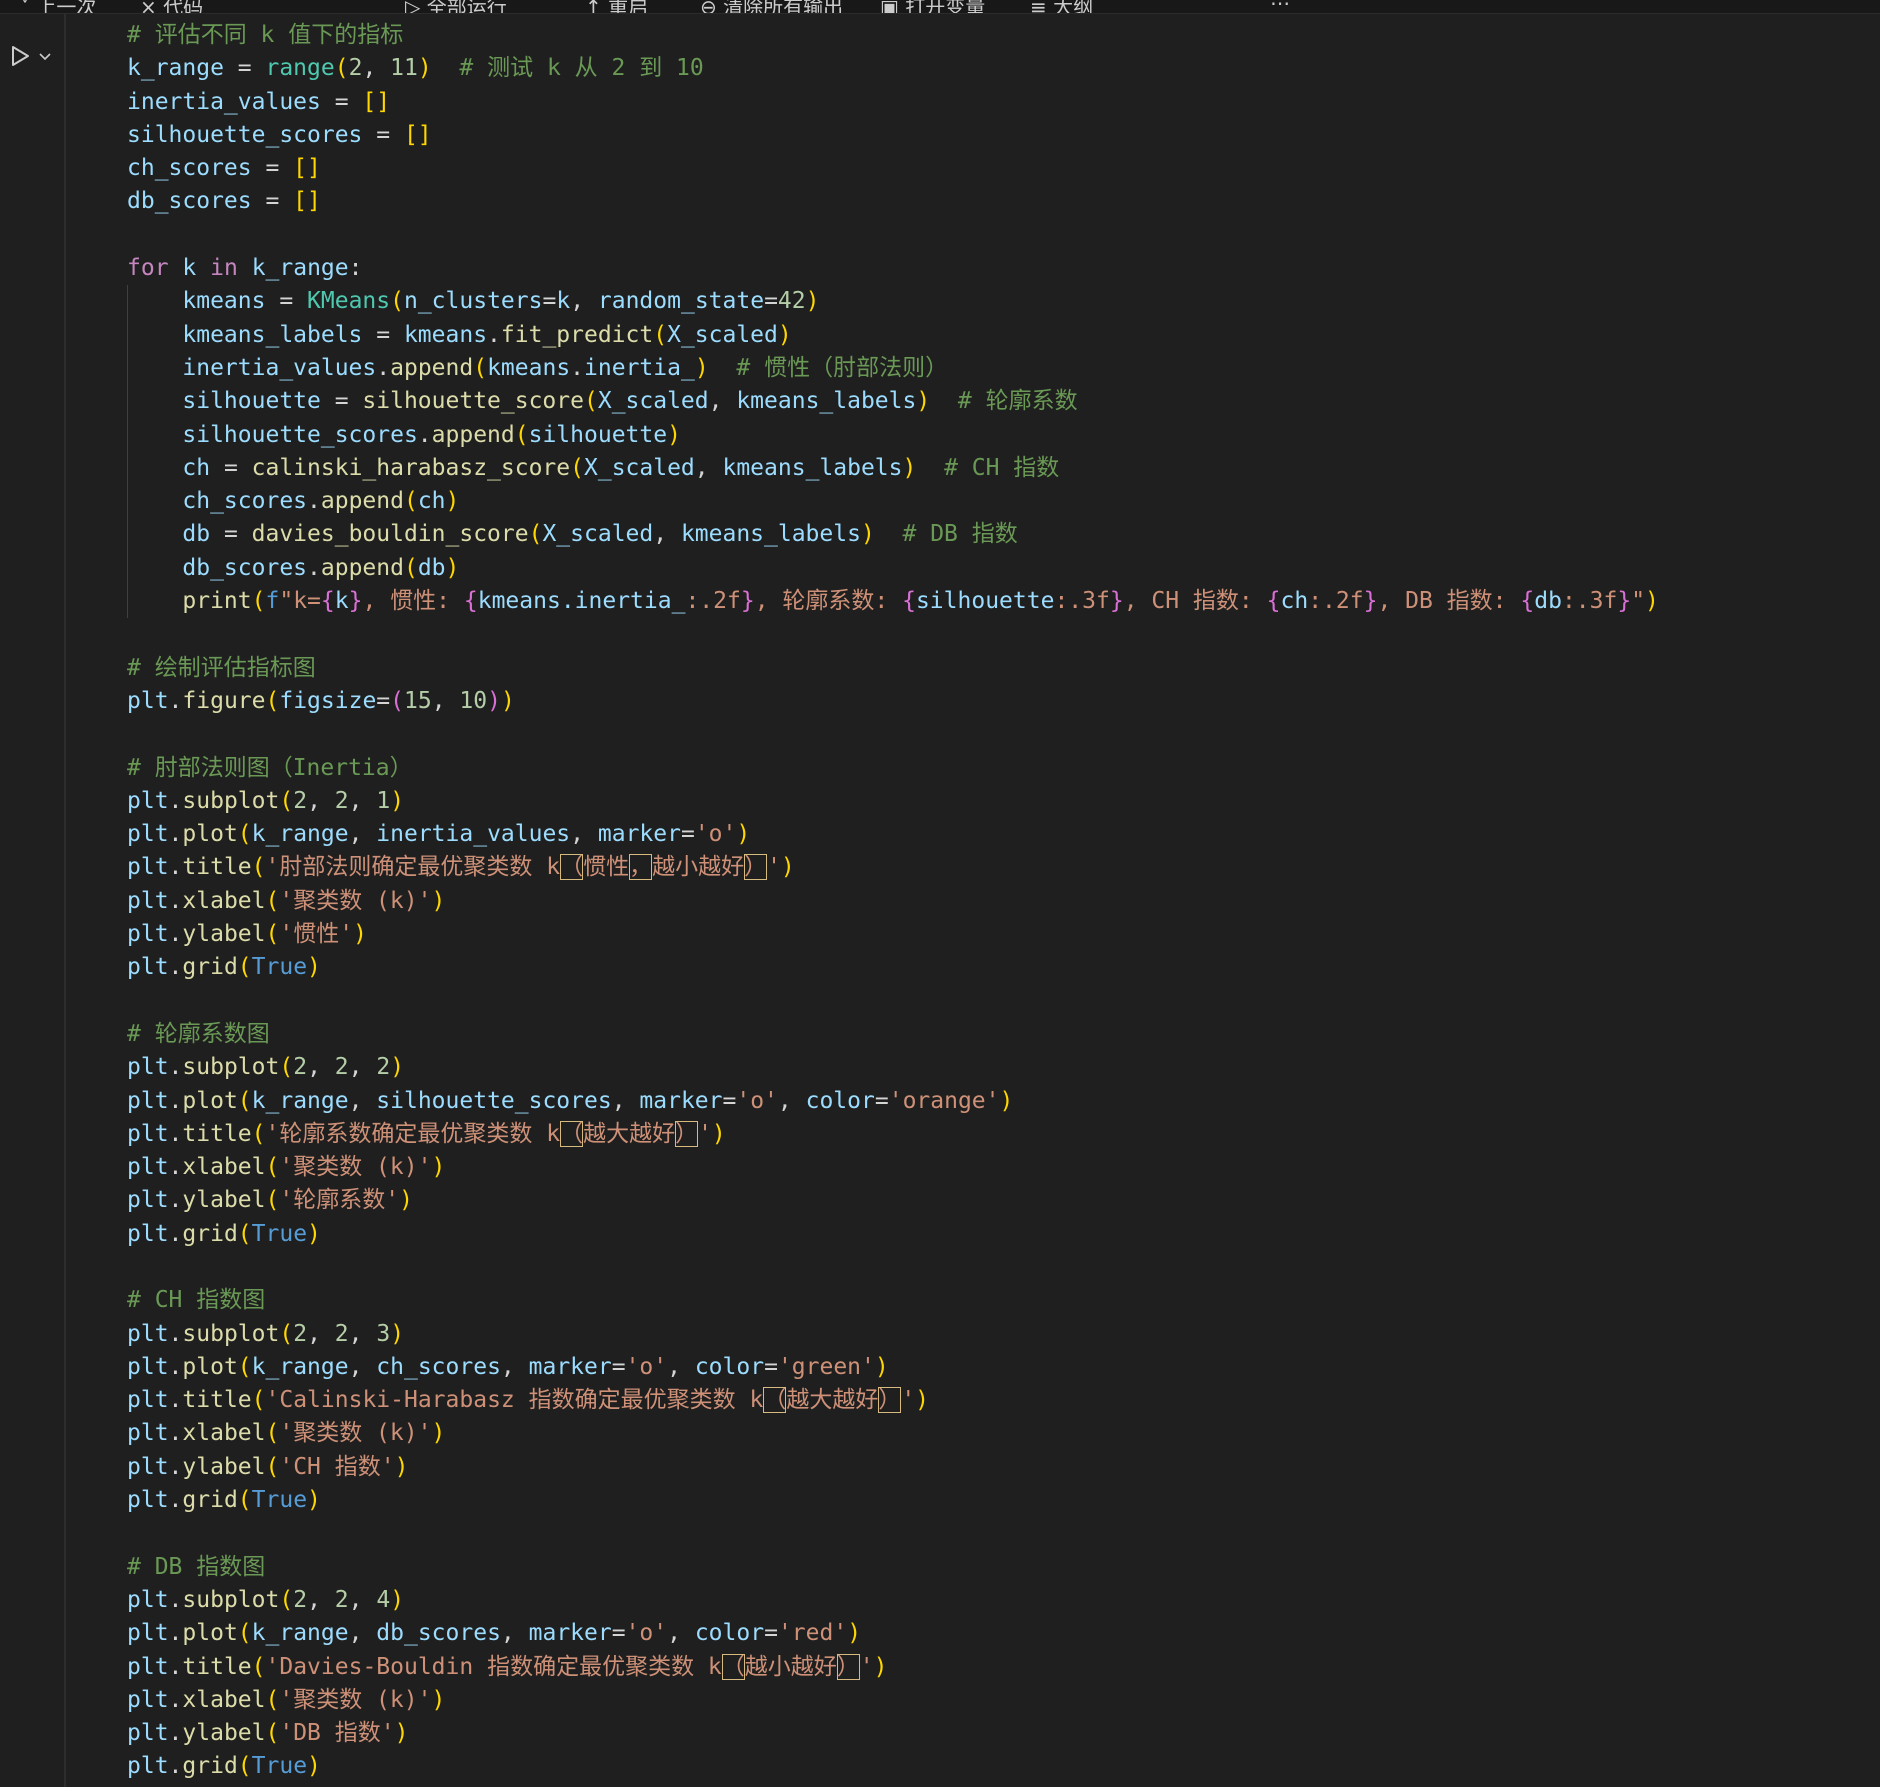 The height and width of the screenshot is (1787, 1880). I want to click on toolbar-item: ˅ 上一次, so click(58, 6).